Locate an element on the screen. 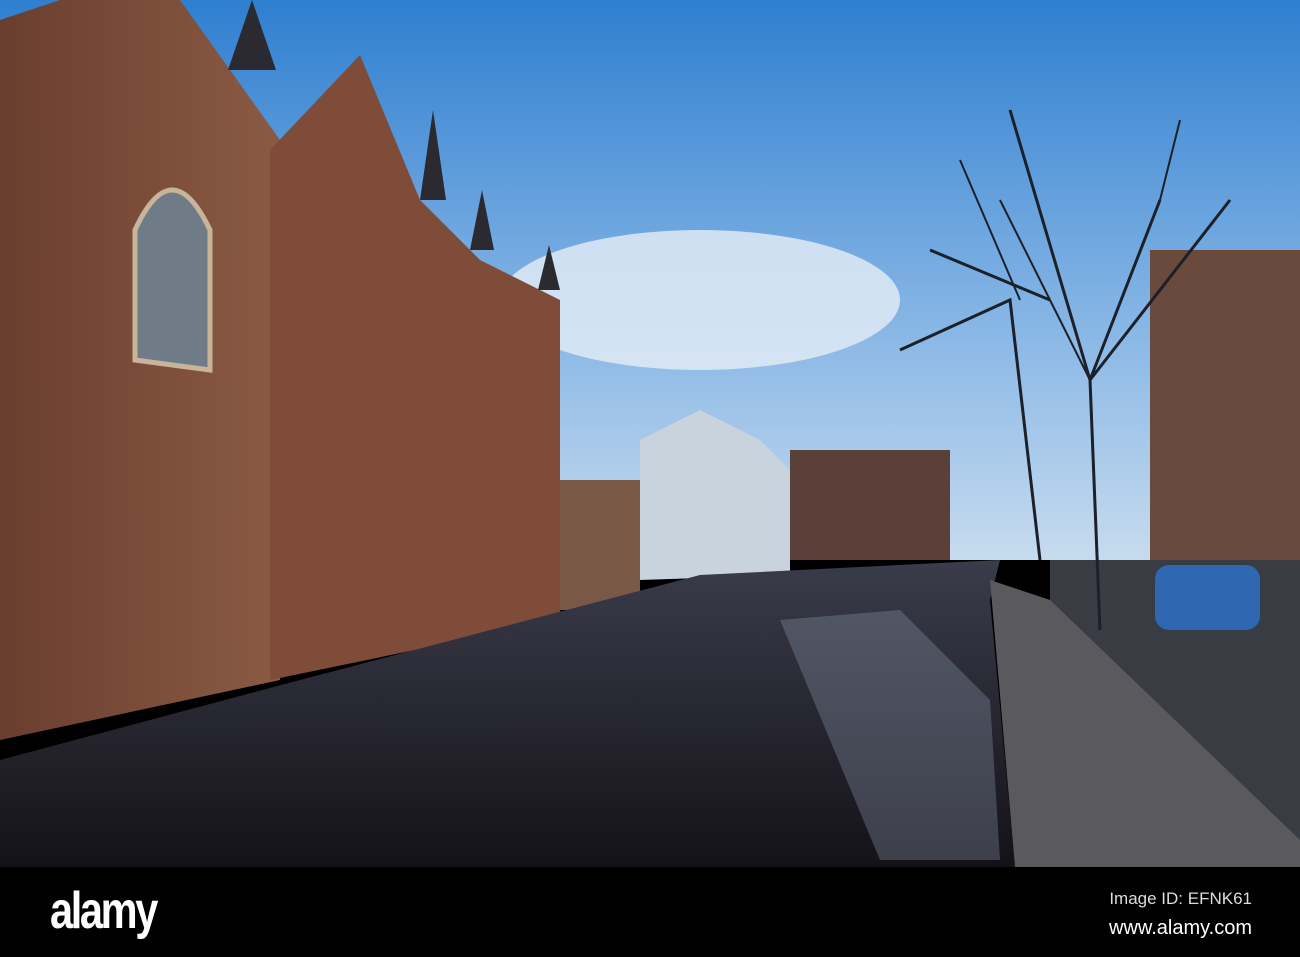  low-building is located at coordinates (600, 545).